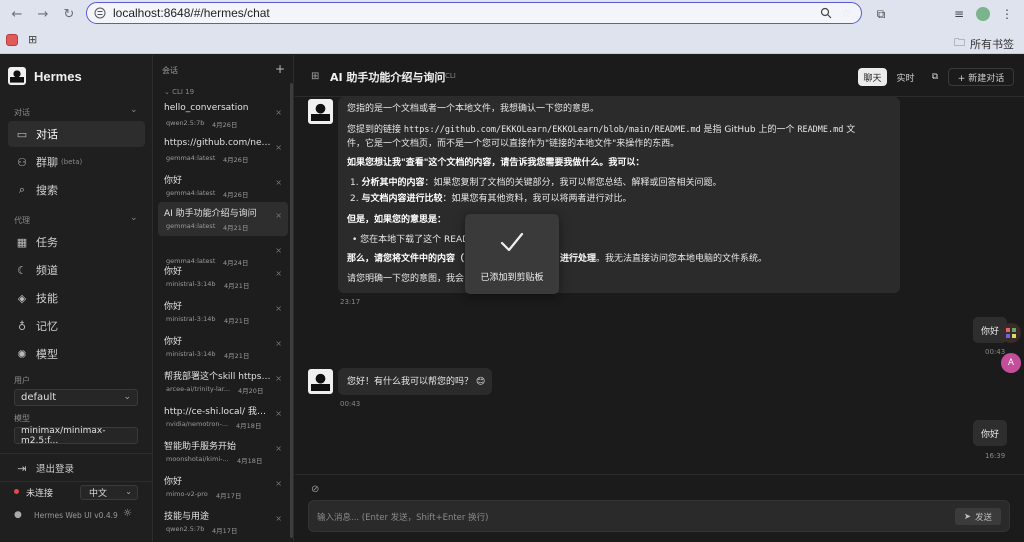 The image size is (1024, 542). What do you see at coordinates (76, 134) in the screenshot?
I see `sidebar-item-chat: ▭ 对话` at bounding box center [76, 134].